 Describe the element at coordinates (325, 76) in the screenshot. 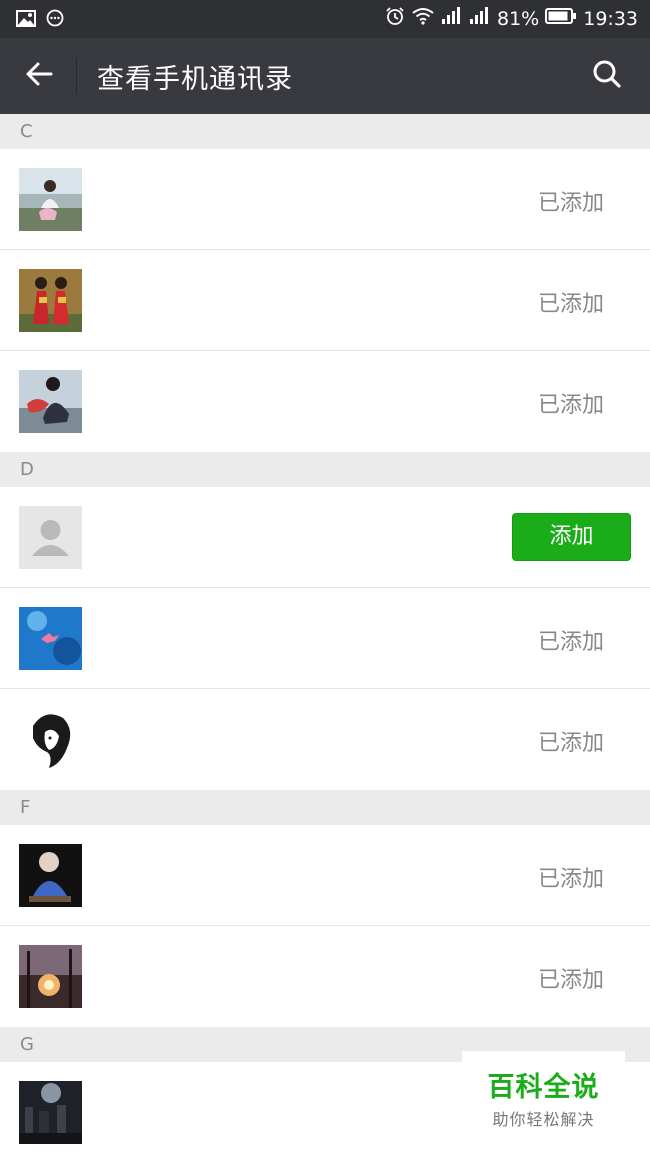

I see `title-bar: 查看手机通讯录` at that location.